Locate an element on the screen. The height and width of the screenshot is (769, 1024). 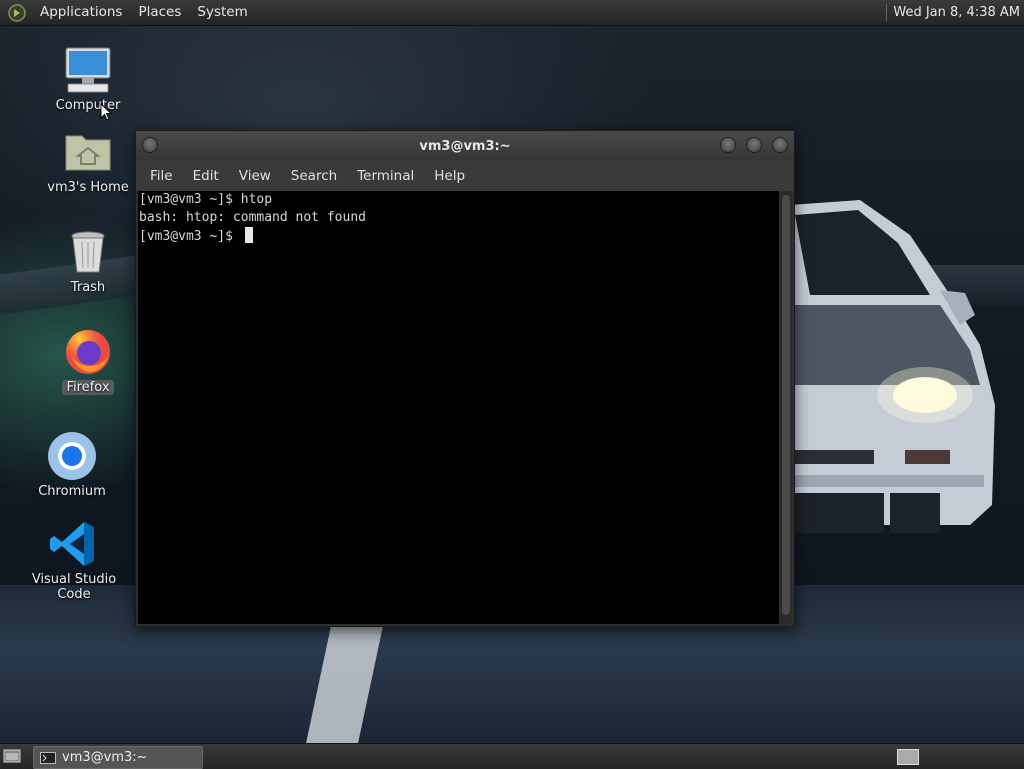
menu-search: Search is located at coordinates (314, 176).